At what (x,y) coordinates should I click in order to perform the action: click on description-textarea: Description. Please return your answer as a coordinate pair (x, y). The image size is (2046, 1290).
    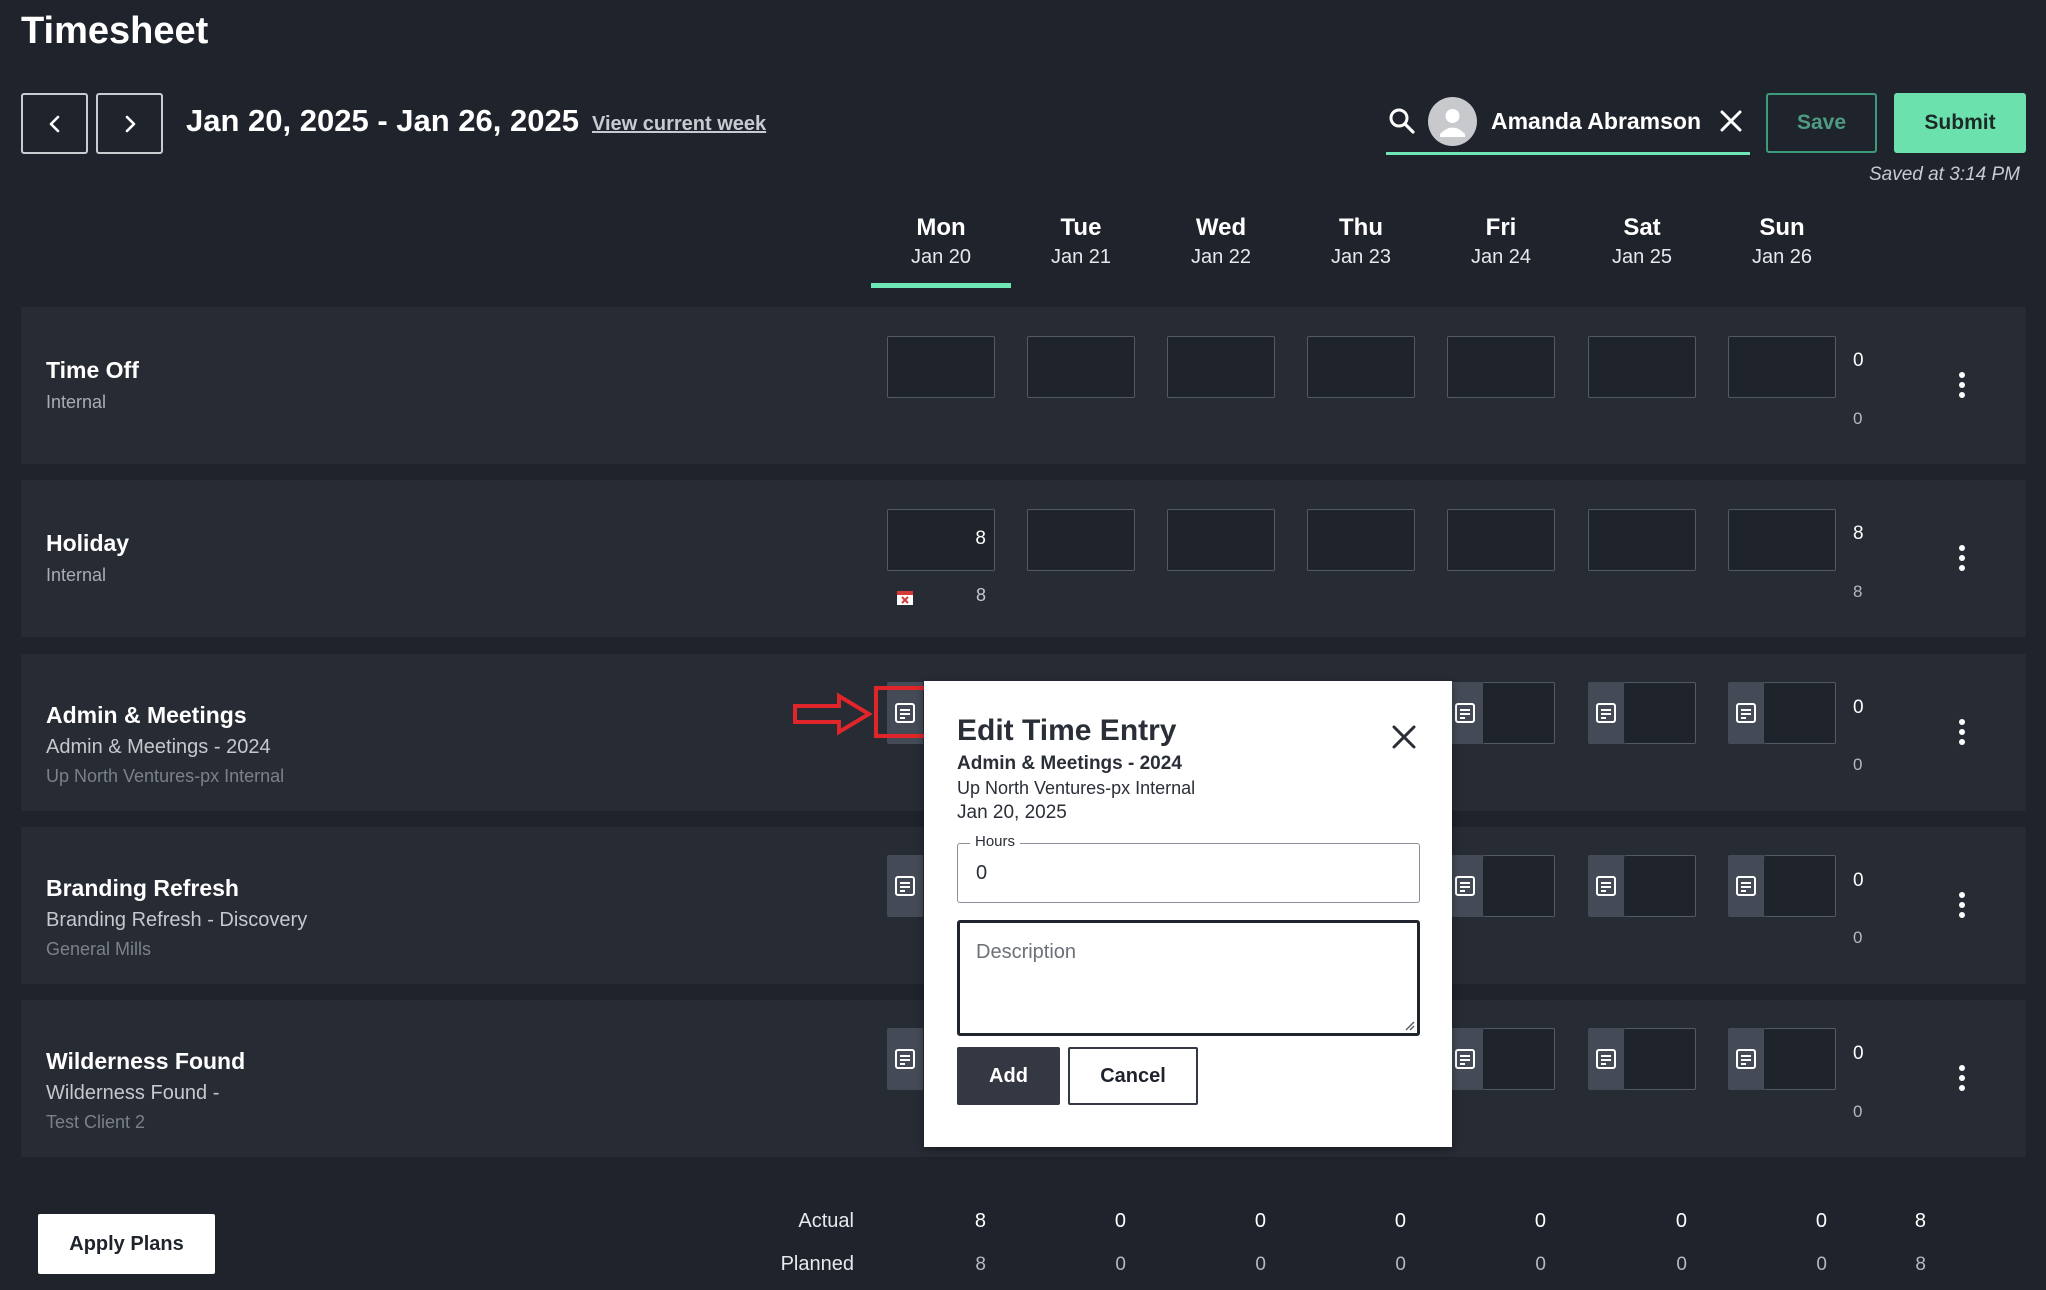
    Looking at the image, I should click on (1188, 978).